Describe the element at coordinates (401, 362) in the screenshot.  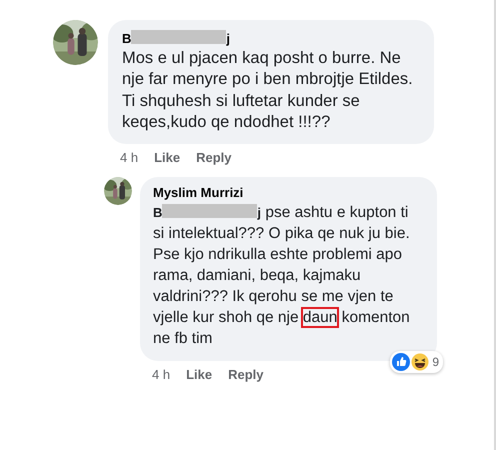
I see `thumbs-up-icon` at that location.